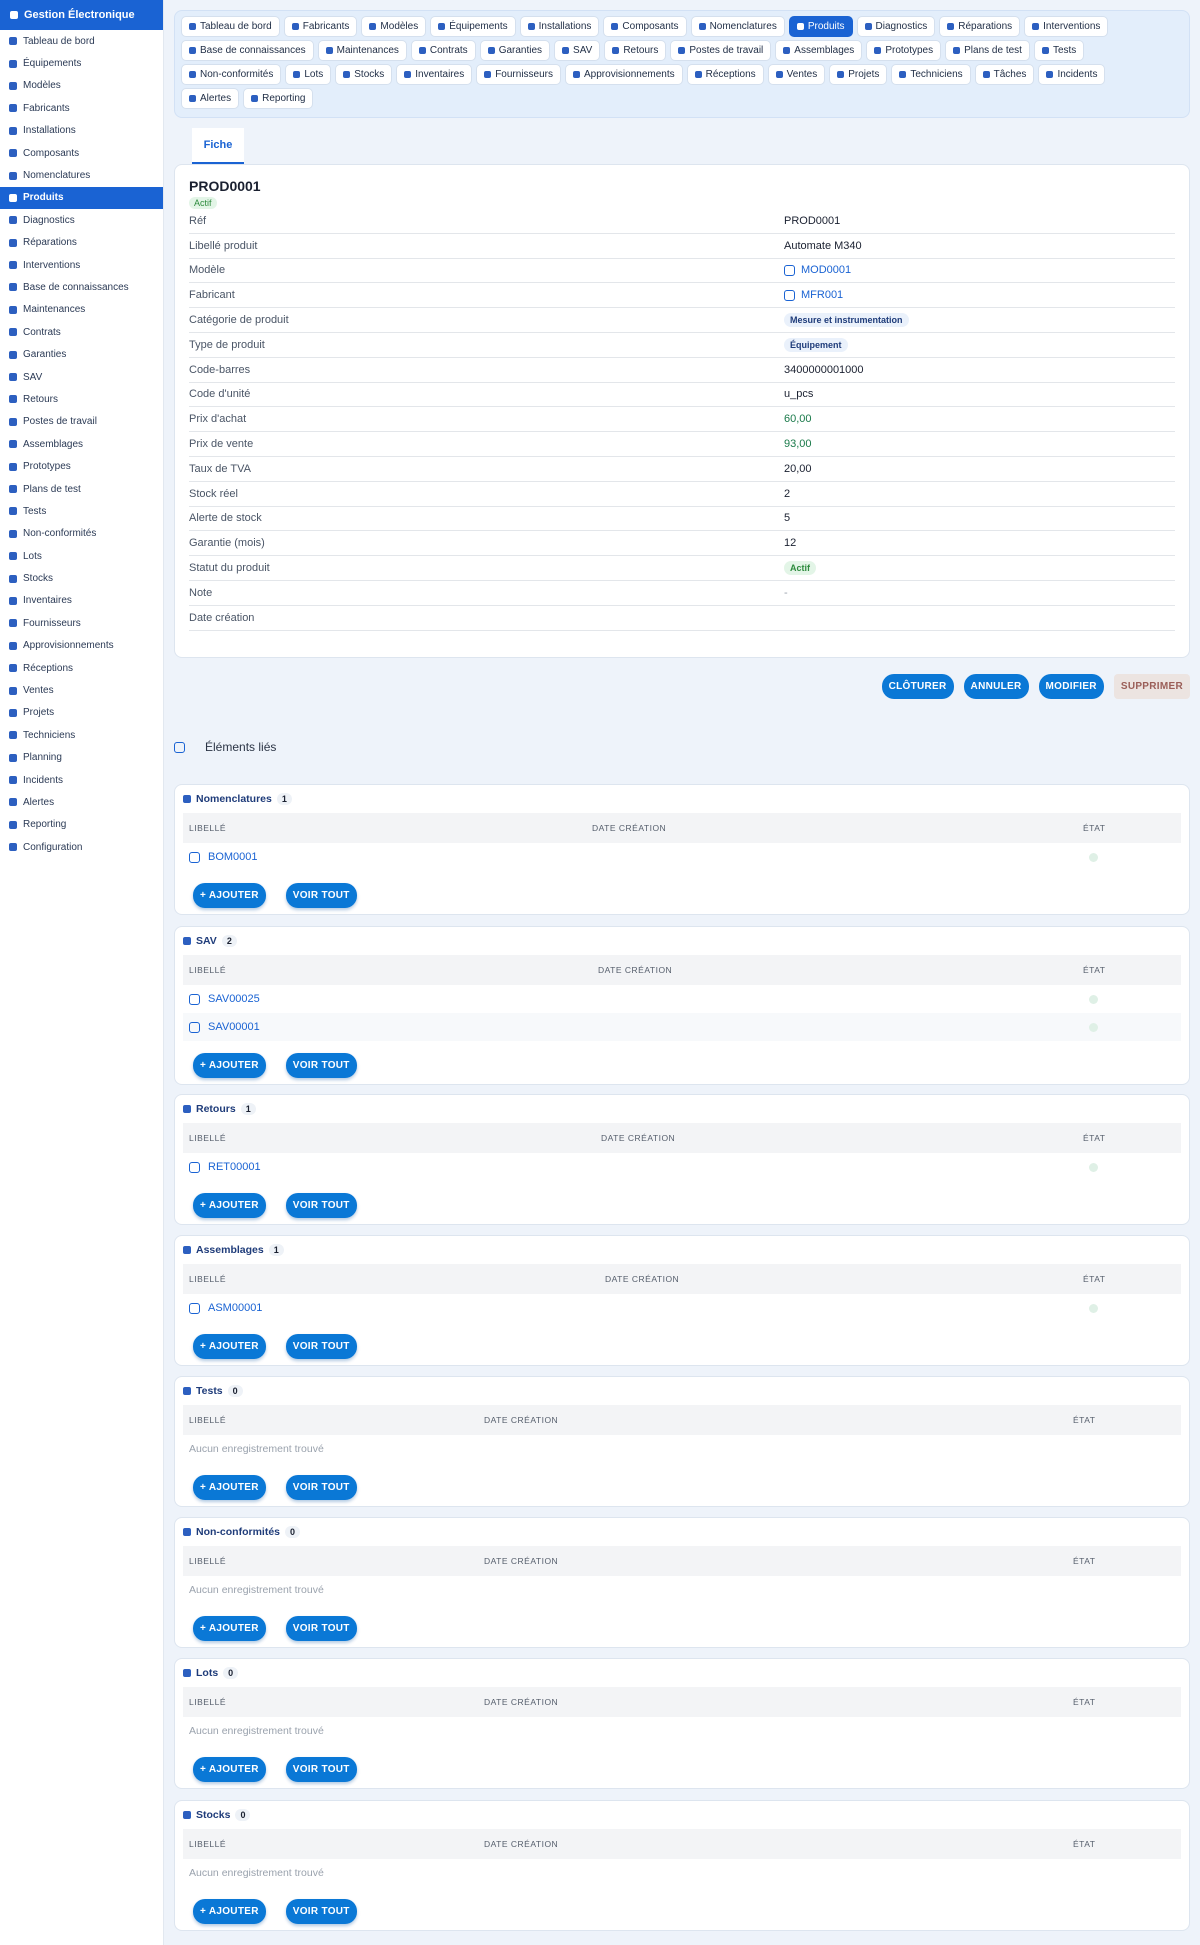  What do you see at coordinates (81, 153) in the screenshot?
I see `sidebar-item-composants: Composants` at bounding box center [81, 153].